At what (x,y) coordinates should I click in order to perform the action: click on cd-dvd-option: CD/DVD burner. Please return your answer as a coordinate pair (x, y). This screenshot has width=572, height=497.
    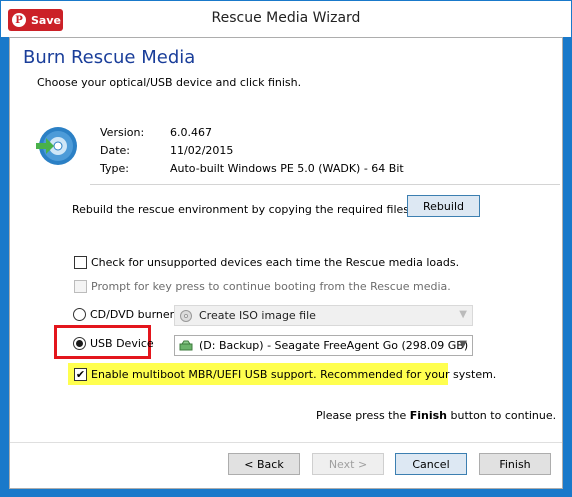
    Looking at the image, I should click on (123, 314).